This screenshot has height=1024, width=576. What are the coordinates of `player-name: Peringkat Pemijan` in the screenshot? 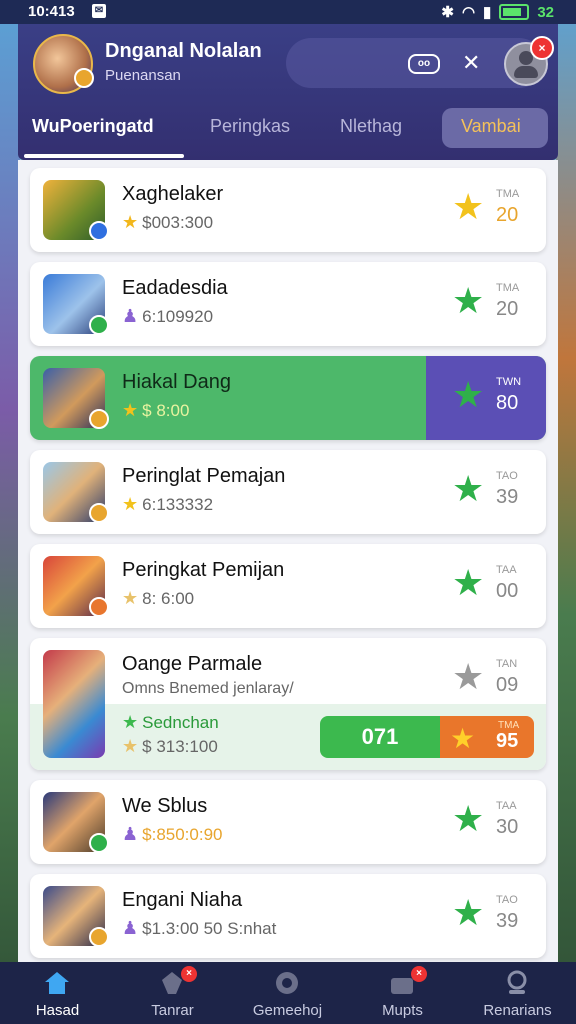 It's located at (203, 570).